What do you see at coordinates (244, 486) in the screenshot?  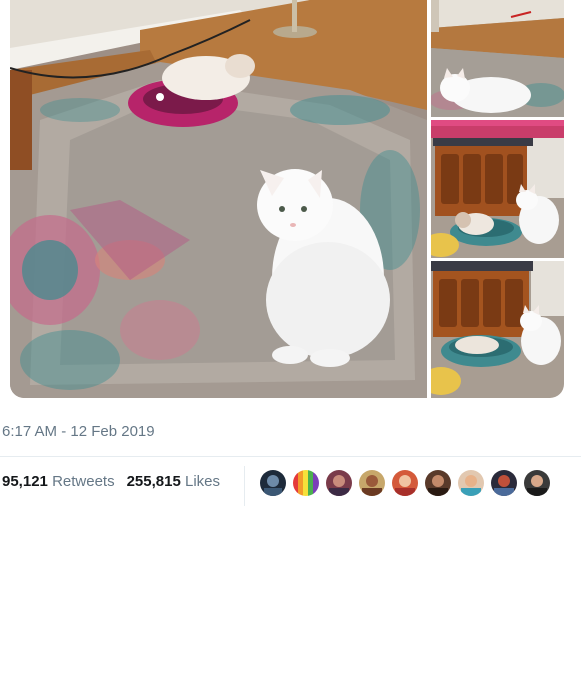 I see `stats-divider` at bounding box center [244, 486].